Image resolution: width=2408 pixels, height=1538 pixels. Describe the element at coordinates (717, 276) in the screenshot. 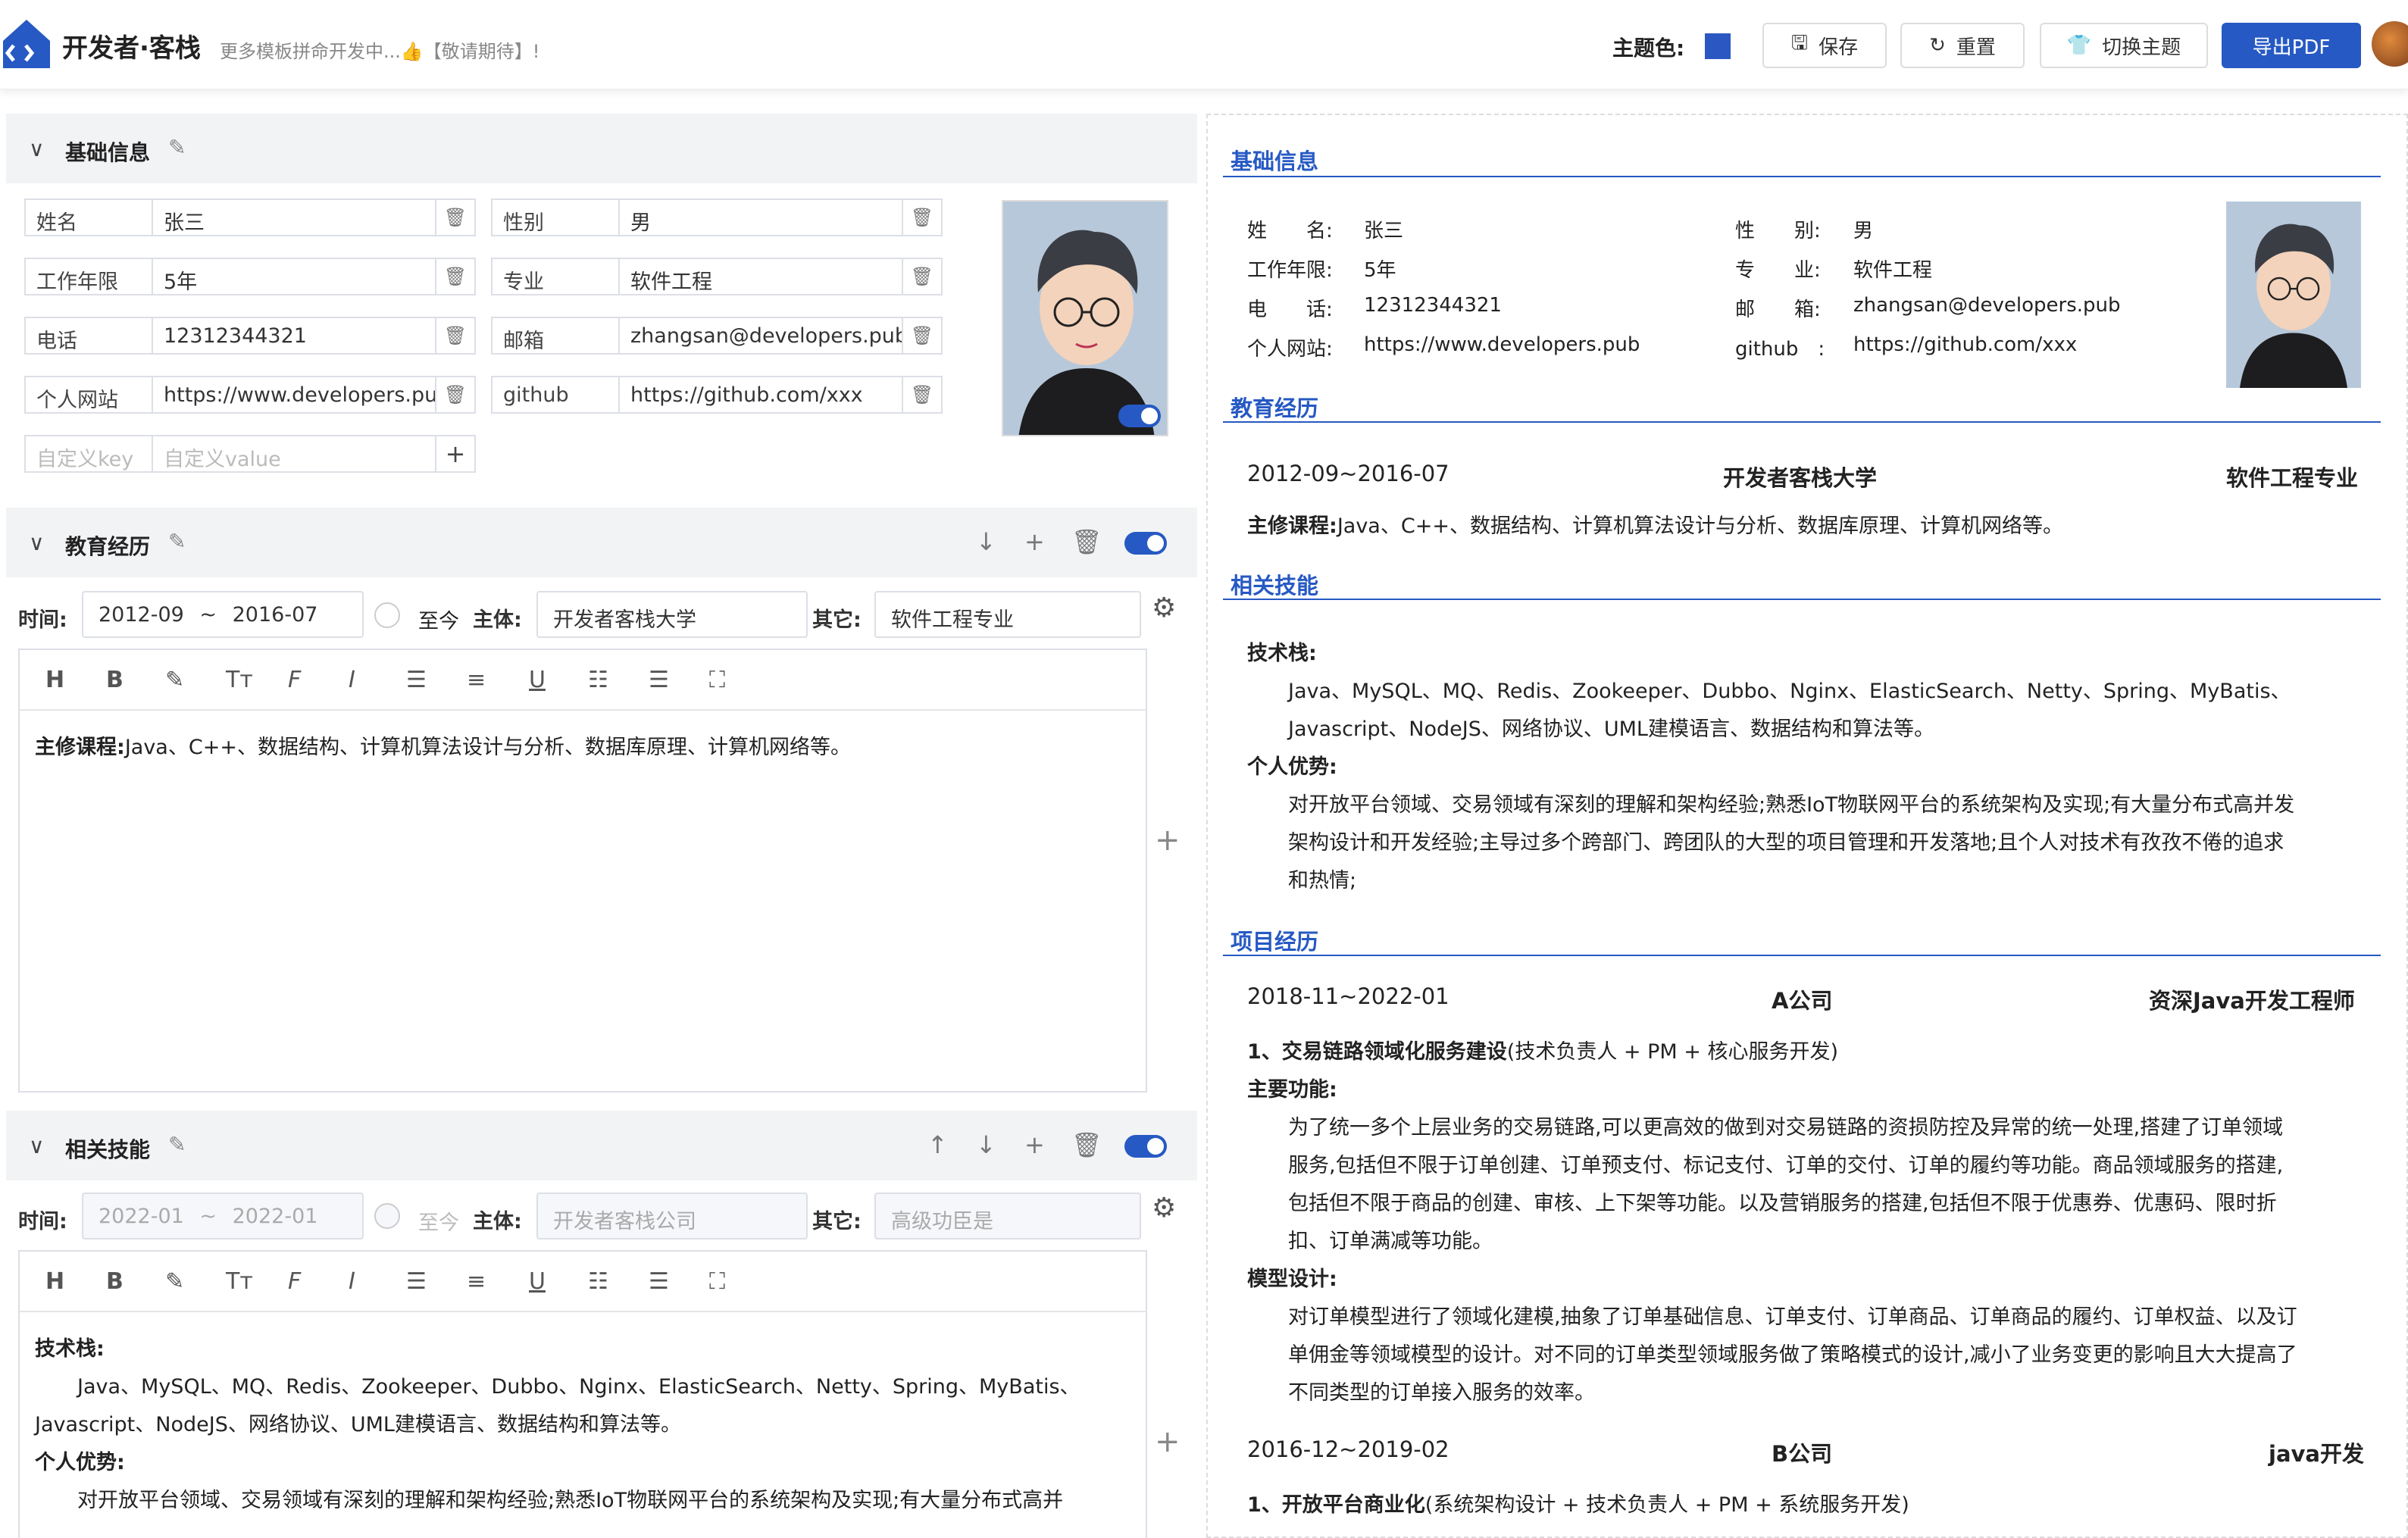

I see `field-major: 专业 软件工程 🗑` at that location.